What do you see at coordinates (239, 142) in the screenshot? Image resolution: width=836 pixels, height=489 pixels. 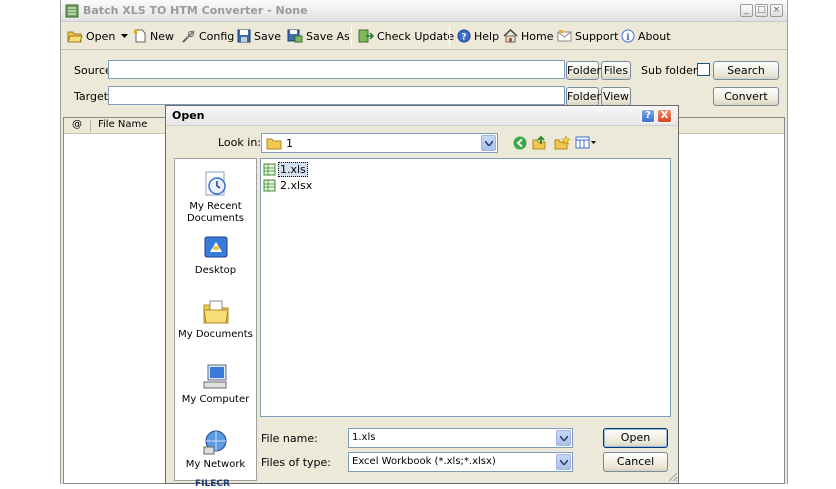 I see `look-in-label: Look in:` at bounding box center [239, 142].